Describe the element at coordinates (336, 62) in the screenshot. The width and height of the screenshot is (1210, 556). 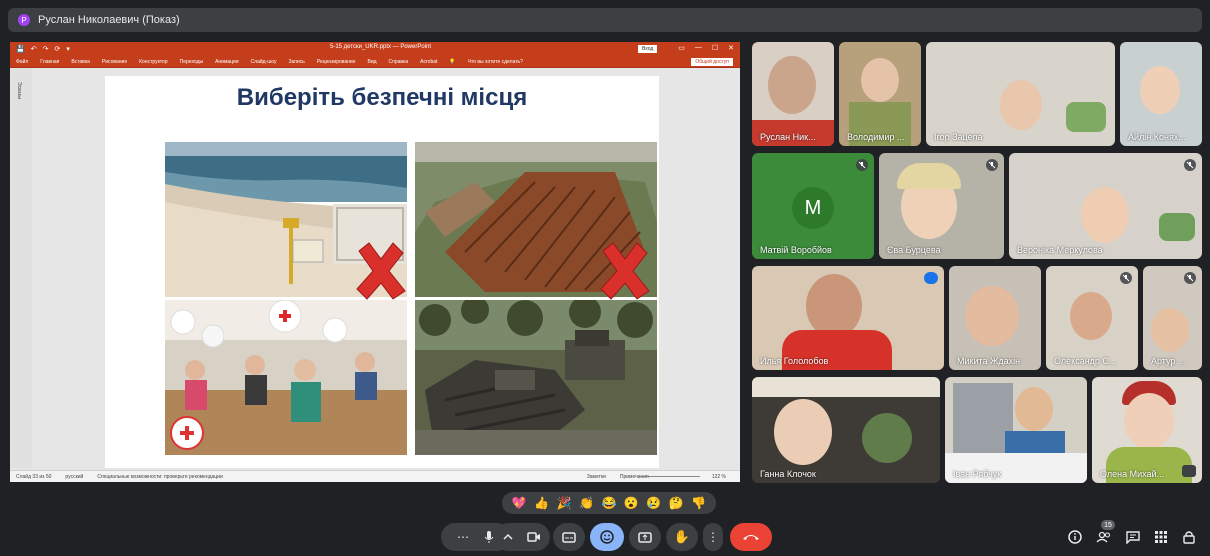
I see `tab-review: Рецензирование` at that location.